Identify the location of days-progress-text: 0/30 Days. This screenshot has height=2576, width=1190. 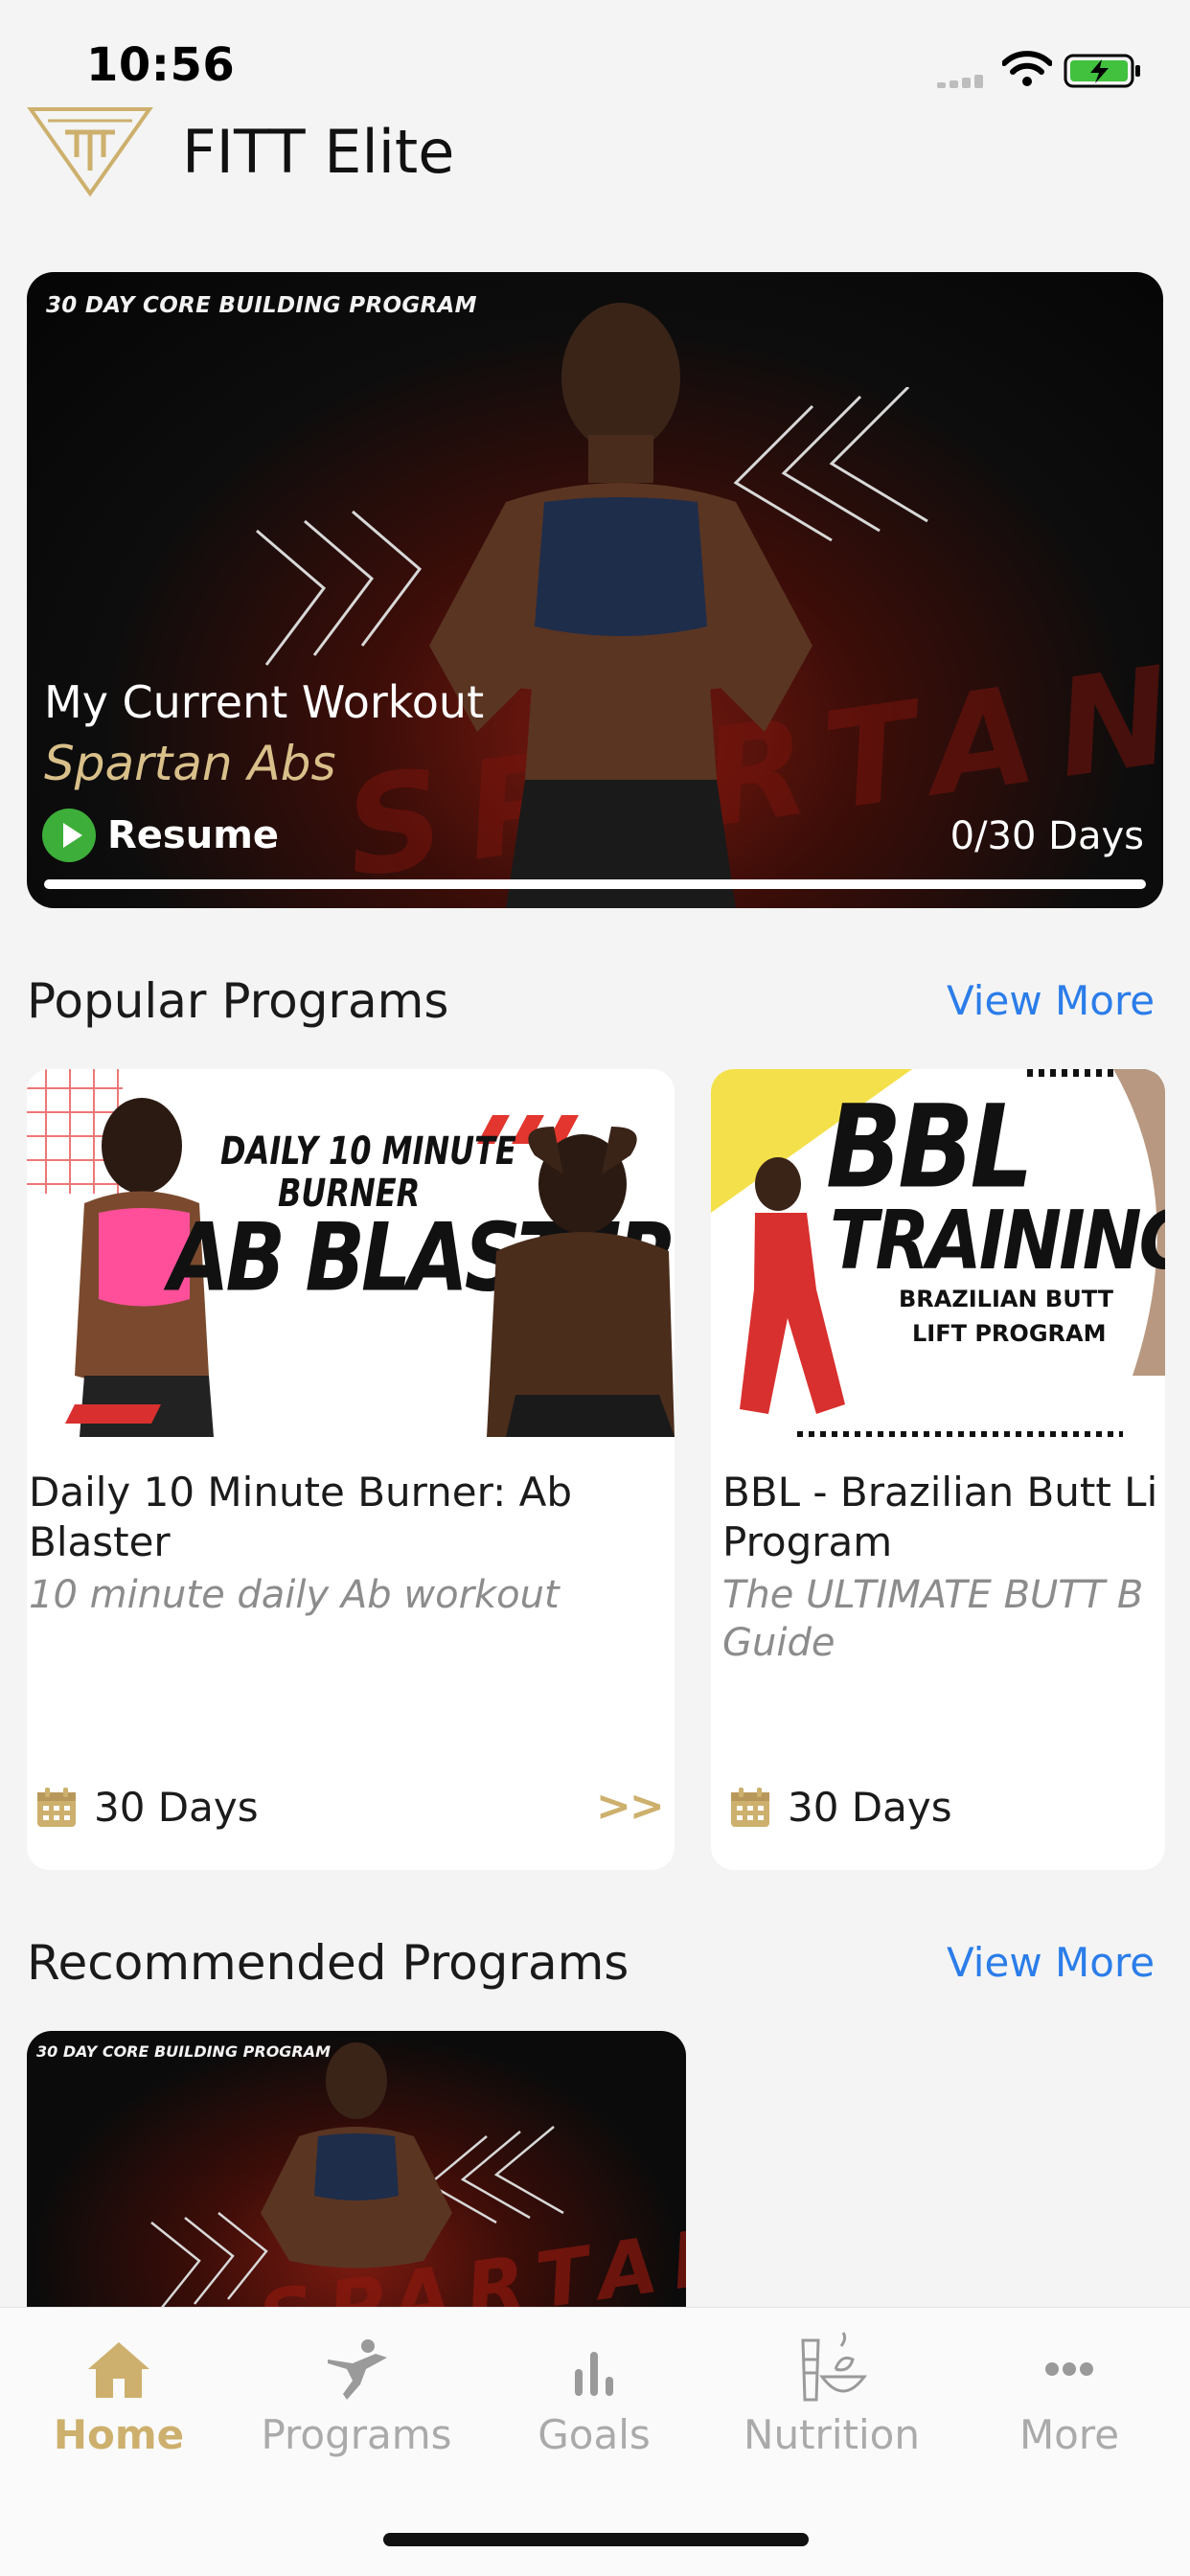
(1047, 836).